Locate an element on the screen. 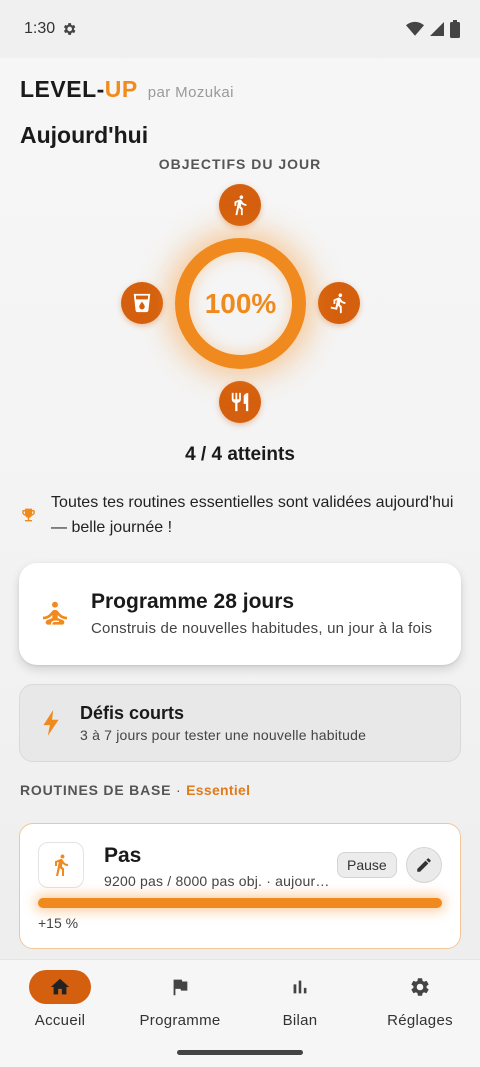  program-card-title: Programme 28 jours is located at coordinates (193, 601).